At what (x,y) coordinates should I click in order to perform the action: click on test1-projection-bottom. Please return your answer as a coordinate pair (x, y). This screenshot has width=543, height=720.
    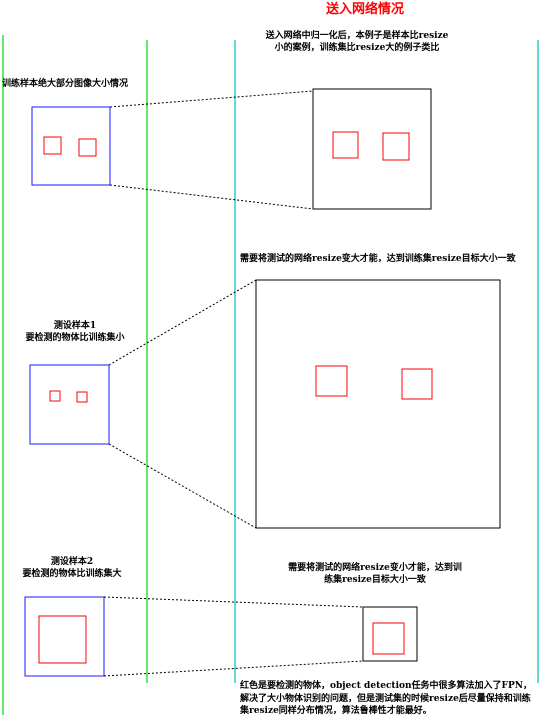
    Looking at the image, I should click on (182, 486).